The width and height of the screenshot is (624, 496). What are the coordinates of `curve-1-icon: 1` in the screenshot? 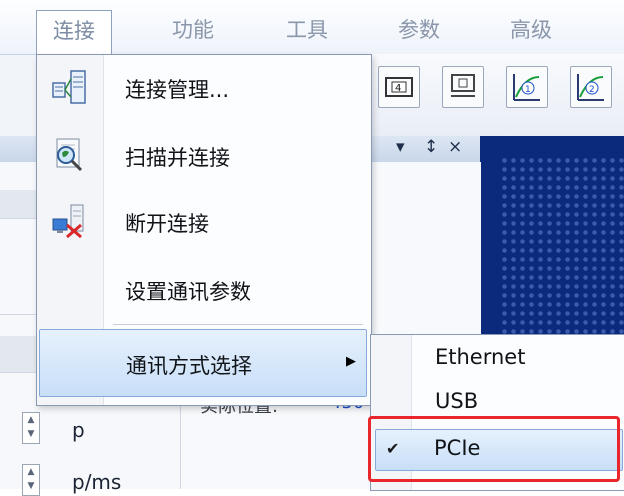 It's located at (526, 87).